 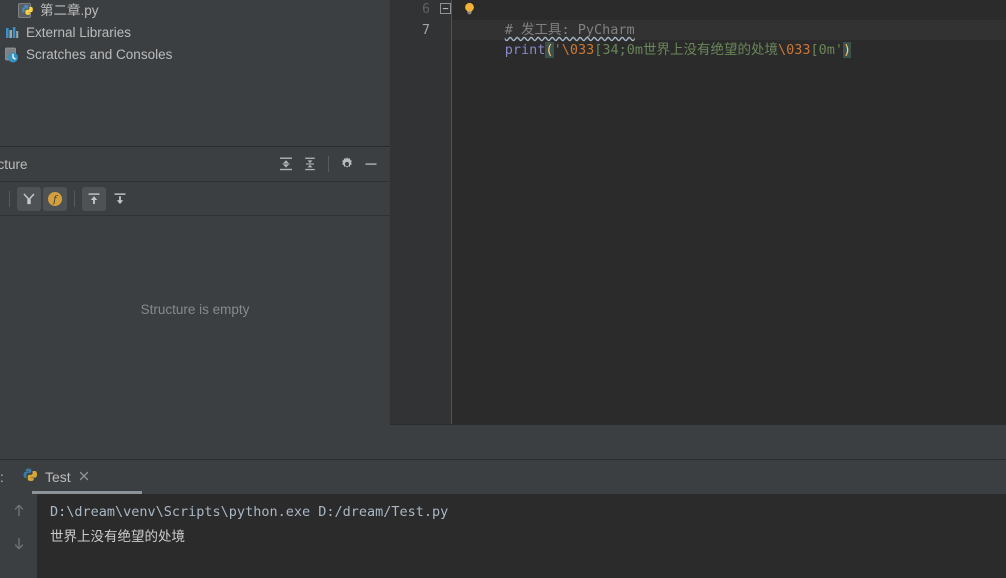 What do you see at coordinates (30, 477) in the screenshot?
I see `python-run-icon` at bounding box center [30, 477].